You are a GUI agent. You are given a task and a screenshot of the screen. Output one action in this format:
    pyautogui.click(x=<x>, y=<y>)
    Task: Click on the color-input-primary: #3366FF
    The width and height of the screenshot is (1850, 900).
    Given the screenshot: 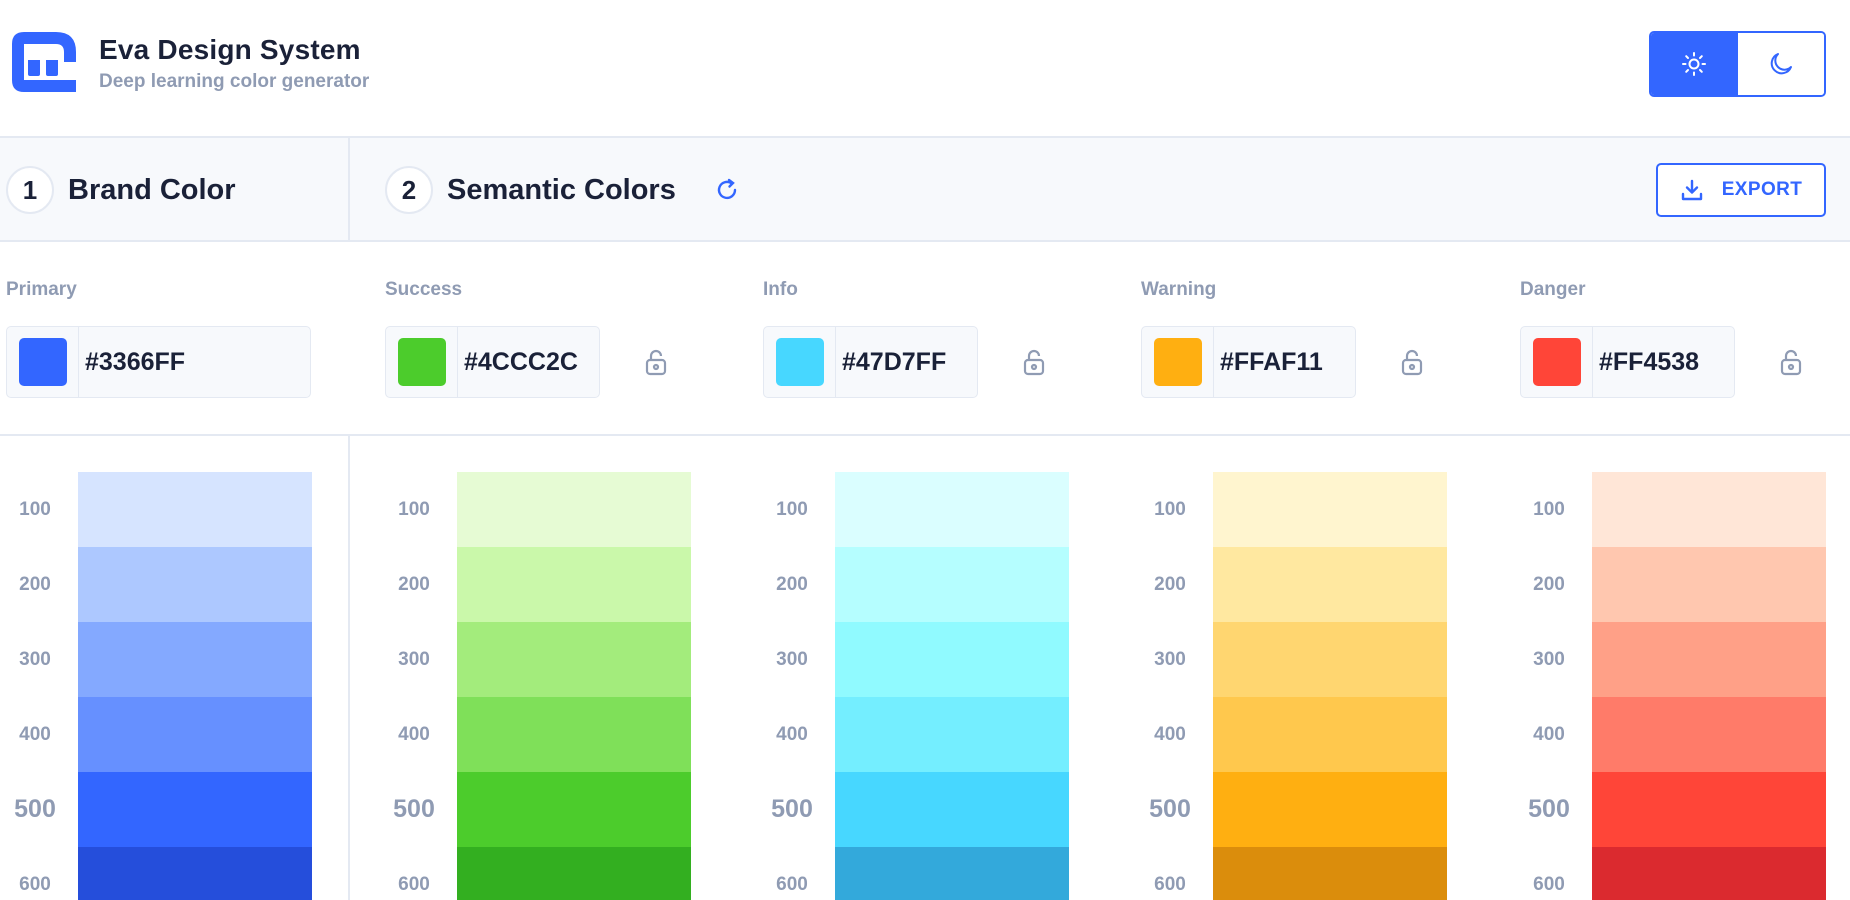 What is the action you would take?
    pyautogui.click(x=158, y=362)
    